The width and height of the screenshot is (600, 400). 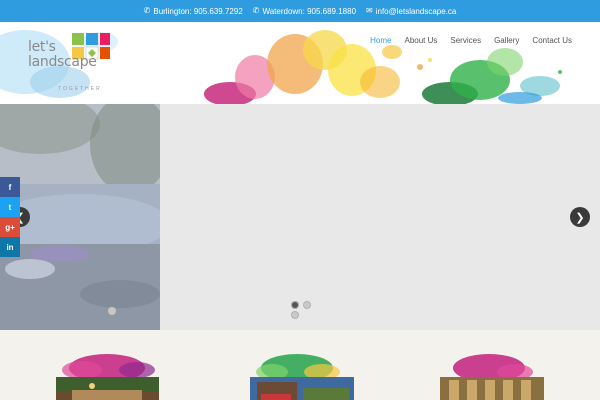 I want to click on nav-gallery: Gallery, so click(x=506, y=40).